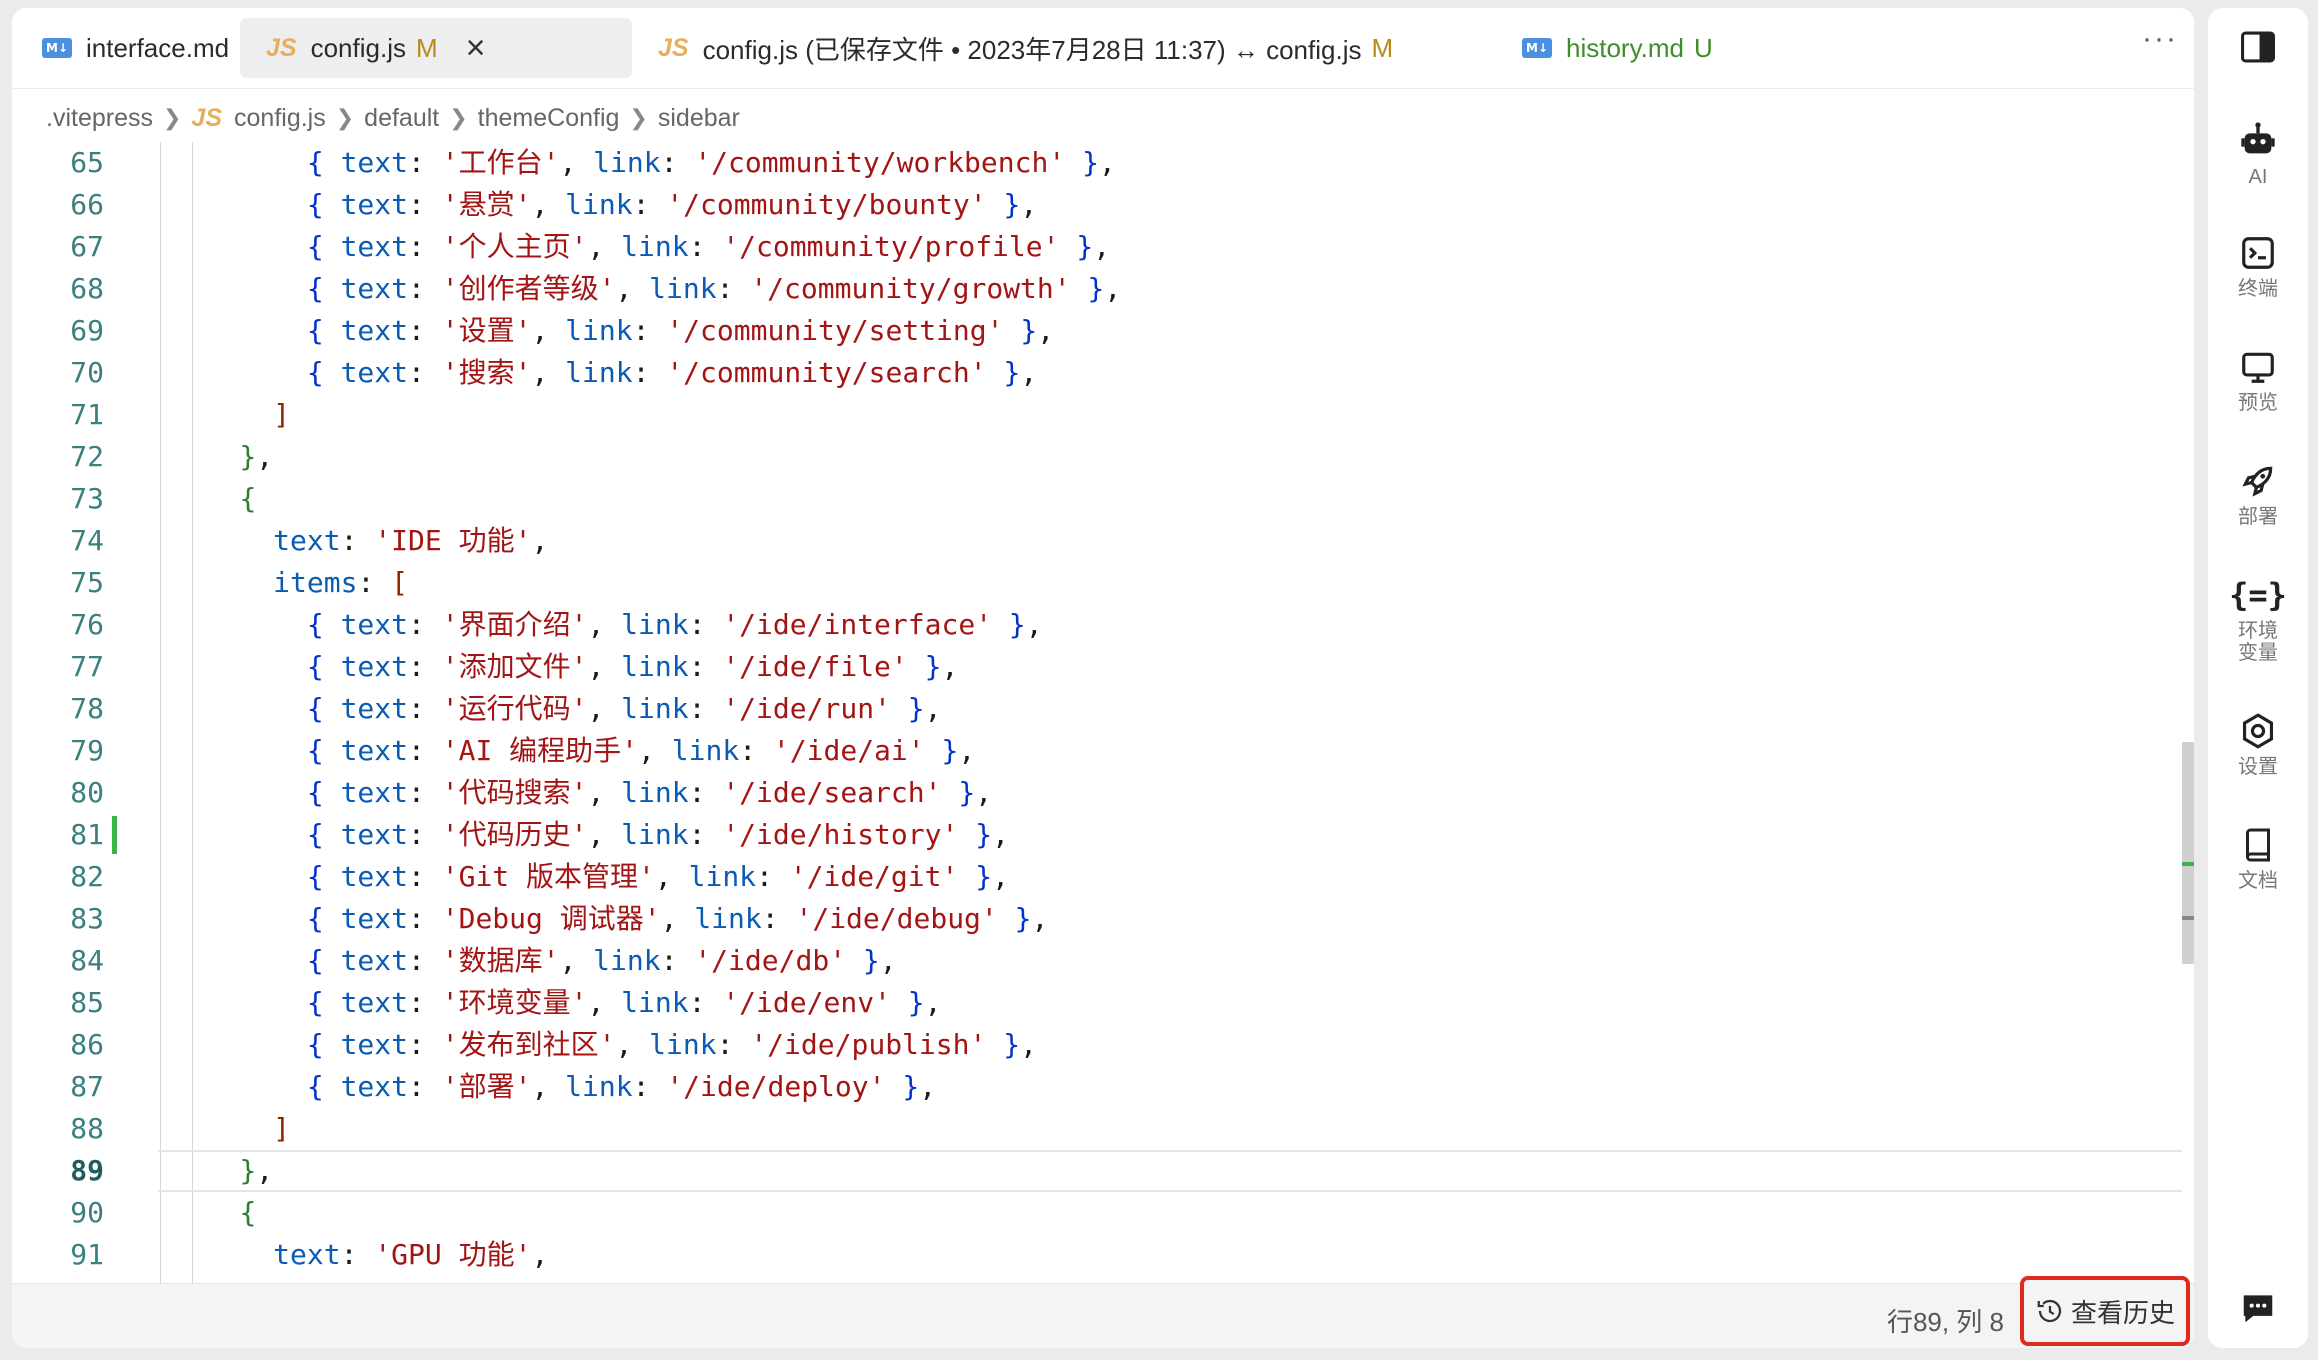 The image size is (2318, 1360). What do you see at coordinates (2257, 481) in the screenshot?
I see `rocket-icon` at bounding box center [2257, 481].